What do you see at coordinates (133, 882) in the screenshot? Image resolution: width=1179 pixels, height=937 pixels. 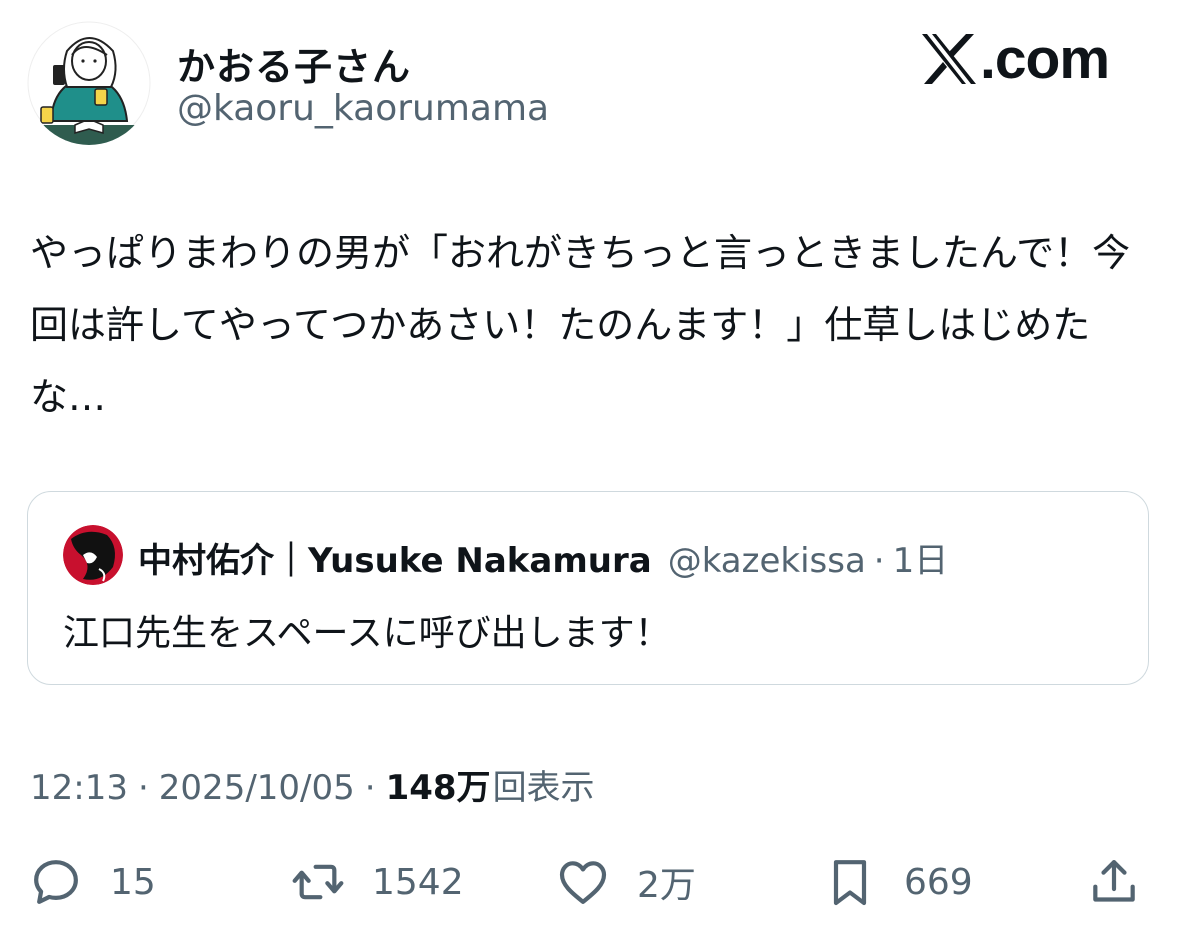 I see `reply-count: 15` at bounding box center [133, 882].